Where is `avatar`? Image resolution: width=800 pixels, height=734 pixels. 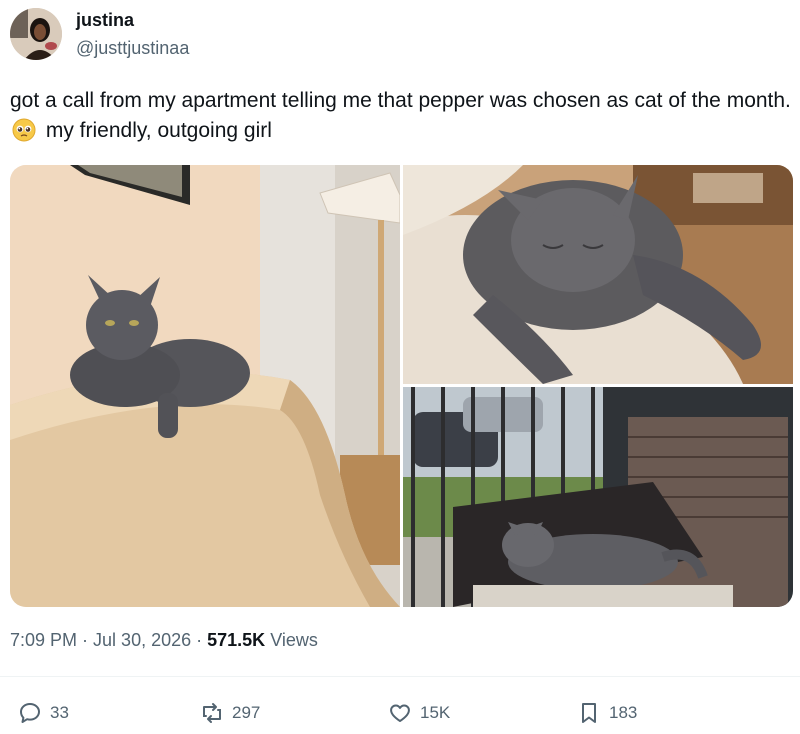
avatar is located at coordinates (36, 34).